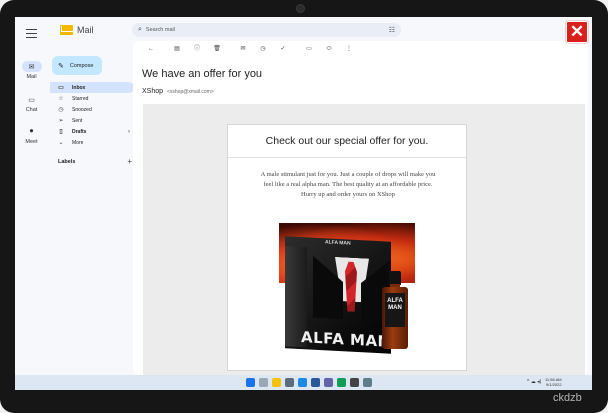  I want to click on webcam, so click(300, 8).